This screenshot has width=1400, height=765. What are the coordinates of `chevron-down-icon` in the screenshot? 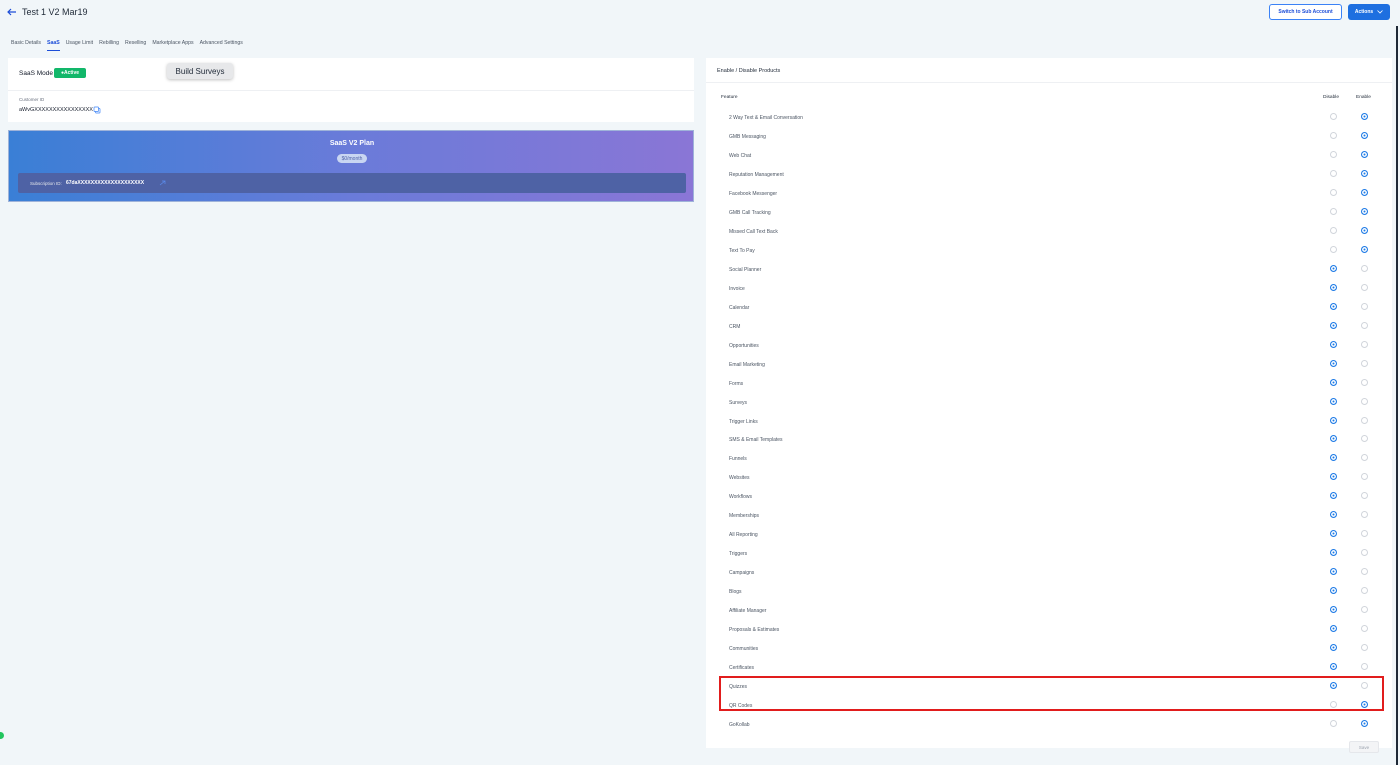 It's located at (1380, 12).